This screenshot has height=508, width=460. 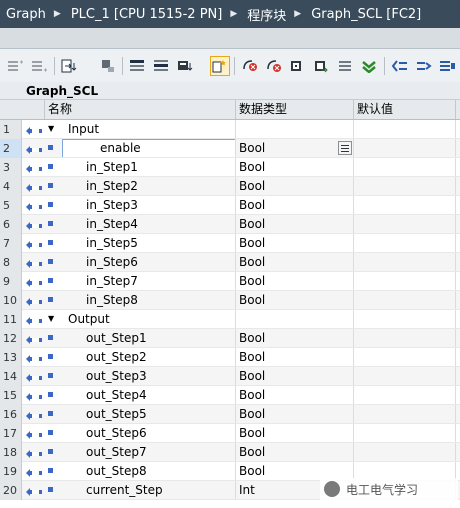 What do you see at coordinates (230, 167) in the screenshot?
I see `table-row: 3 in_Step1 Bool` at bounding box center [230, 167].